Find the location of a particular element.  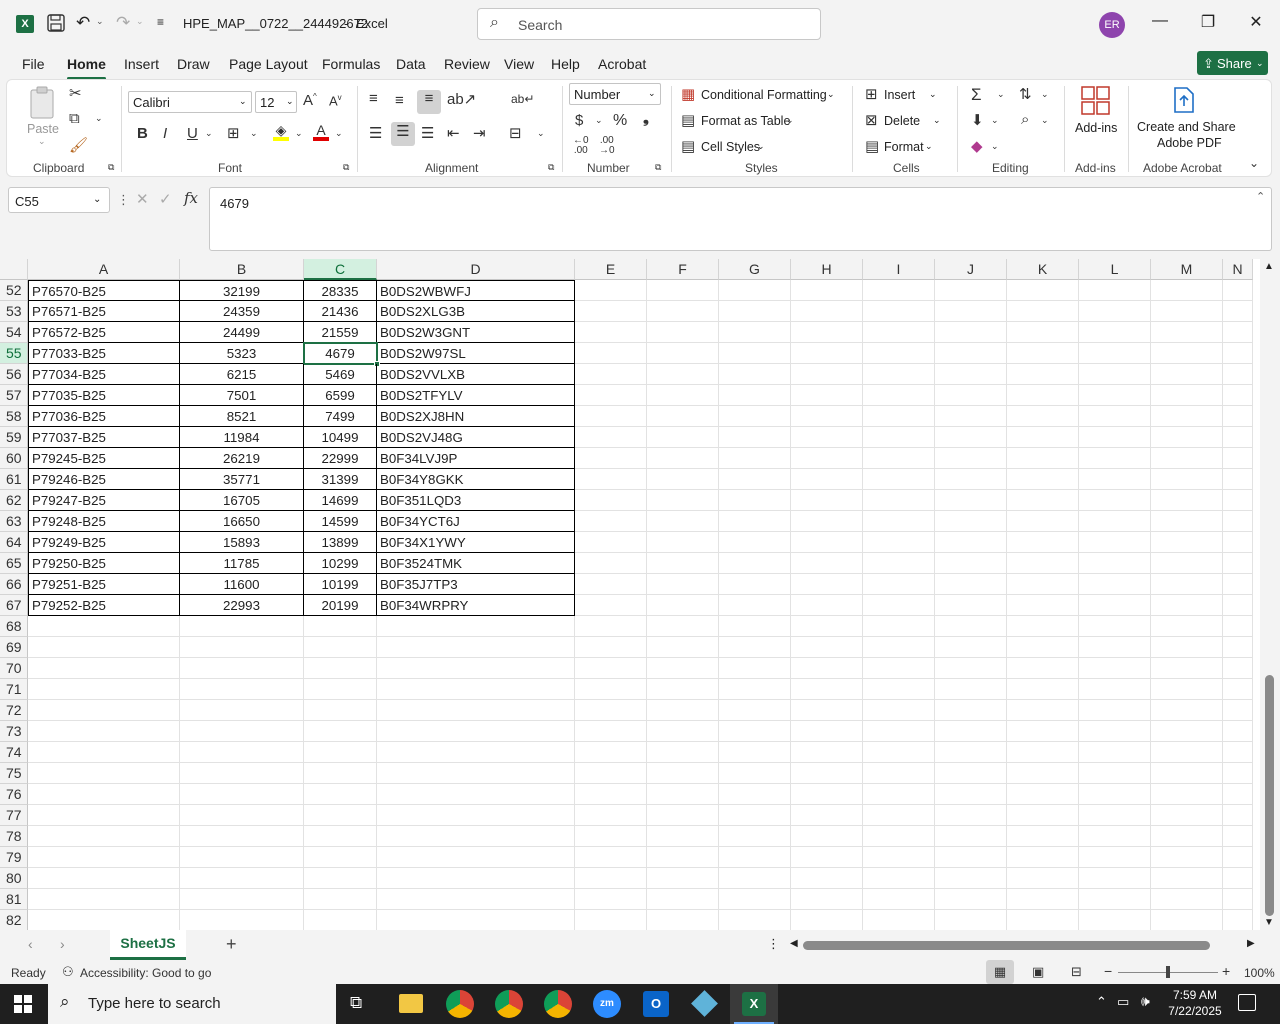

cell-k62 is located at coordinates (1043, 500).